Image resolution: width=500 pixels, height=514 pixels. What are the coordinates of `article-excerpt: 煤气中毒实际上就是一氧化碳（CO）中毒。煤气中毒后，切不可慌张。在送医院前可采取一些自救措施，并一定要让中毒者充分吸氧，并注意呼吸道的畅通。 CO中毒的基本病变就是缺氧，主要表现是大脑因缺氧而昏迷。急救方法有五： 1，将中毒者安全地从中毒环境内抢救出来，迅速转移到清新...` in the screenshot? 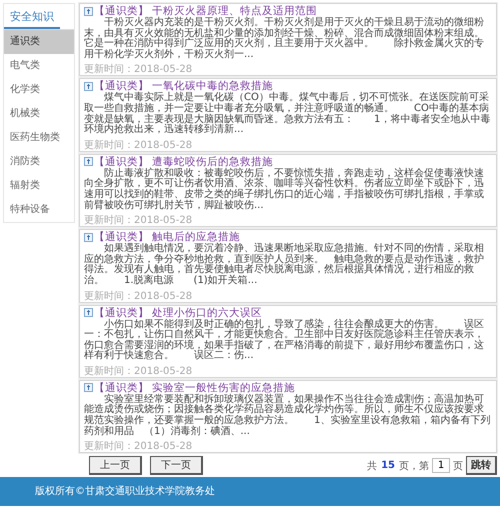 It's located at (288, 114).